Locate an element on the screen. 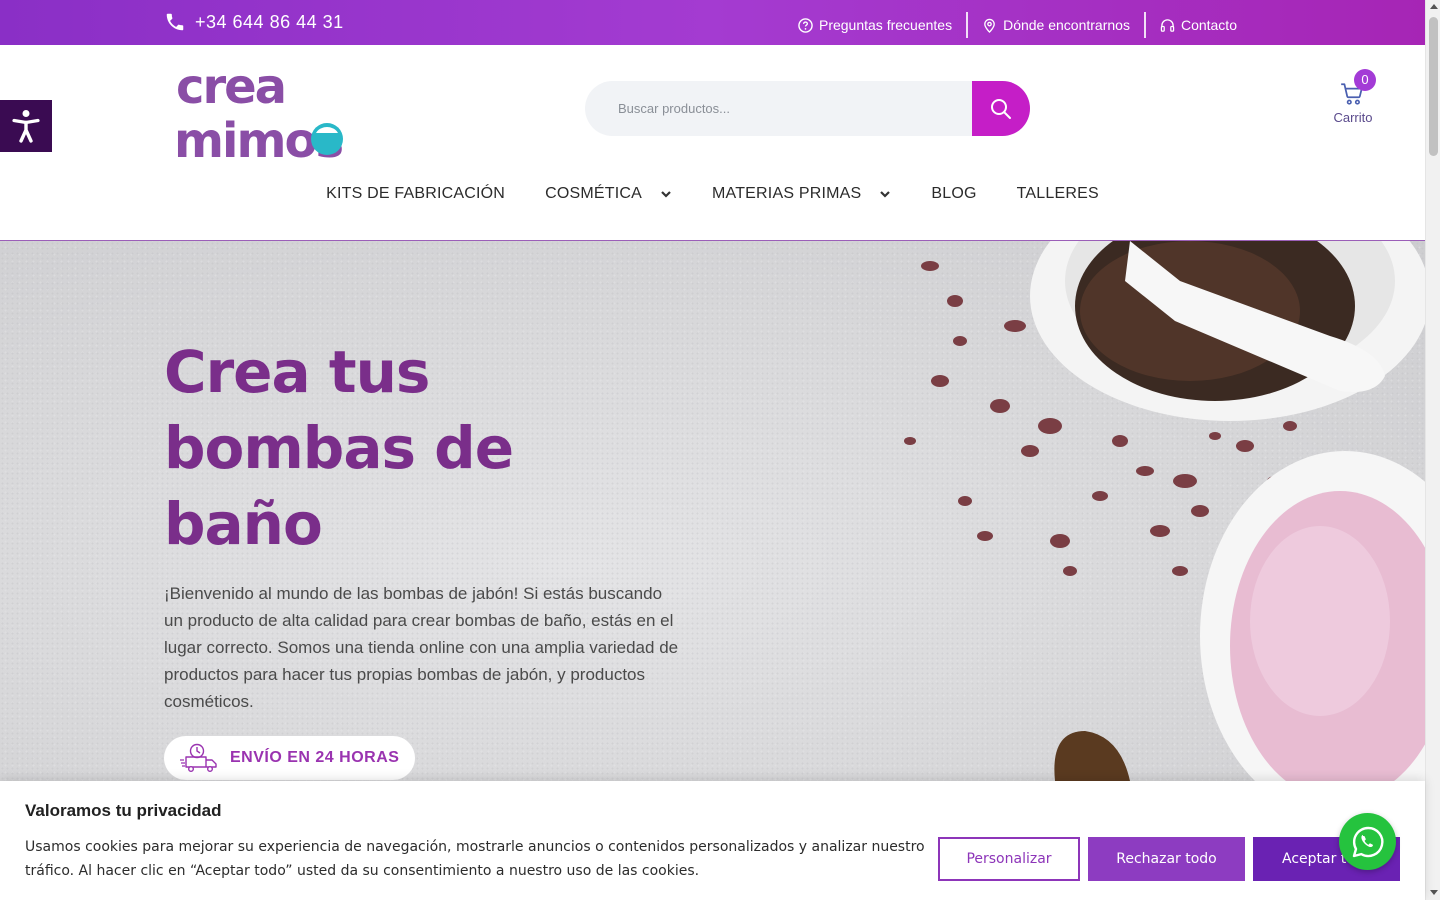  location-link: Dónde encontrarnos is located at coordinates (1056, 25).